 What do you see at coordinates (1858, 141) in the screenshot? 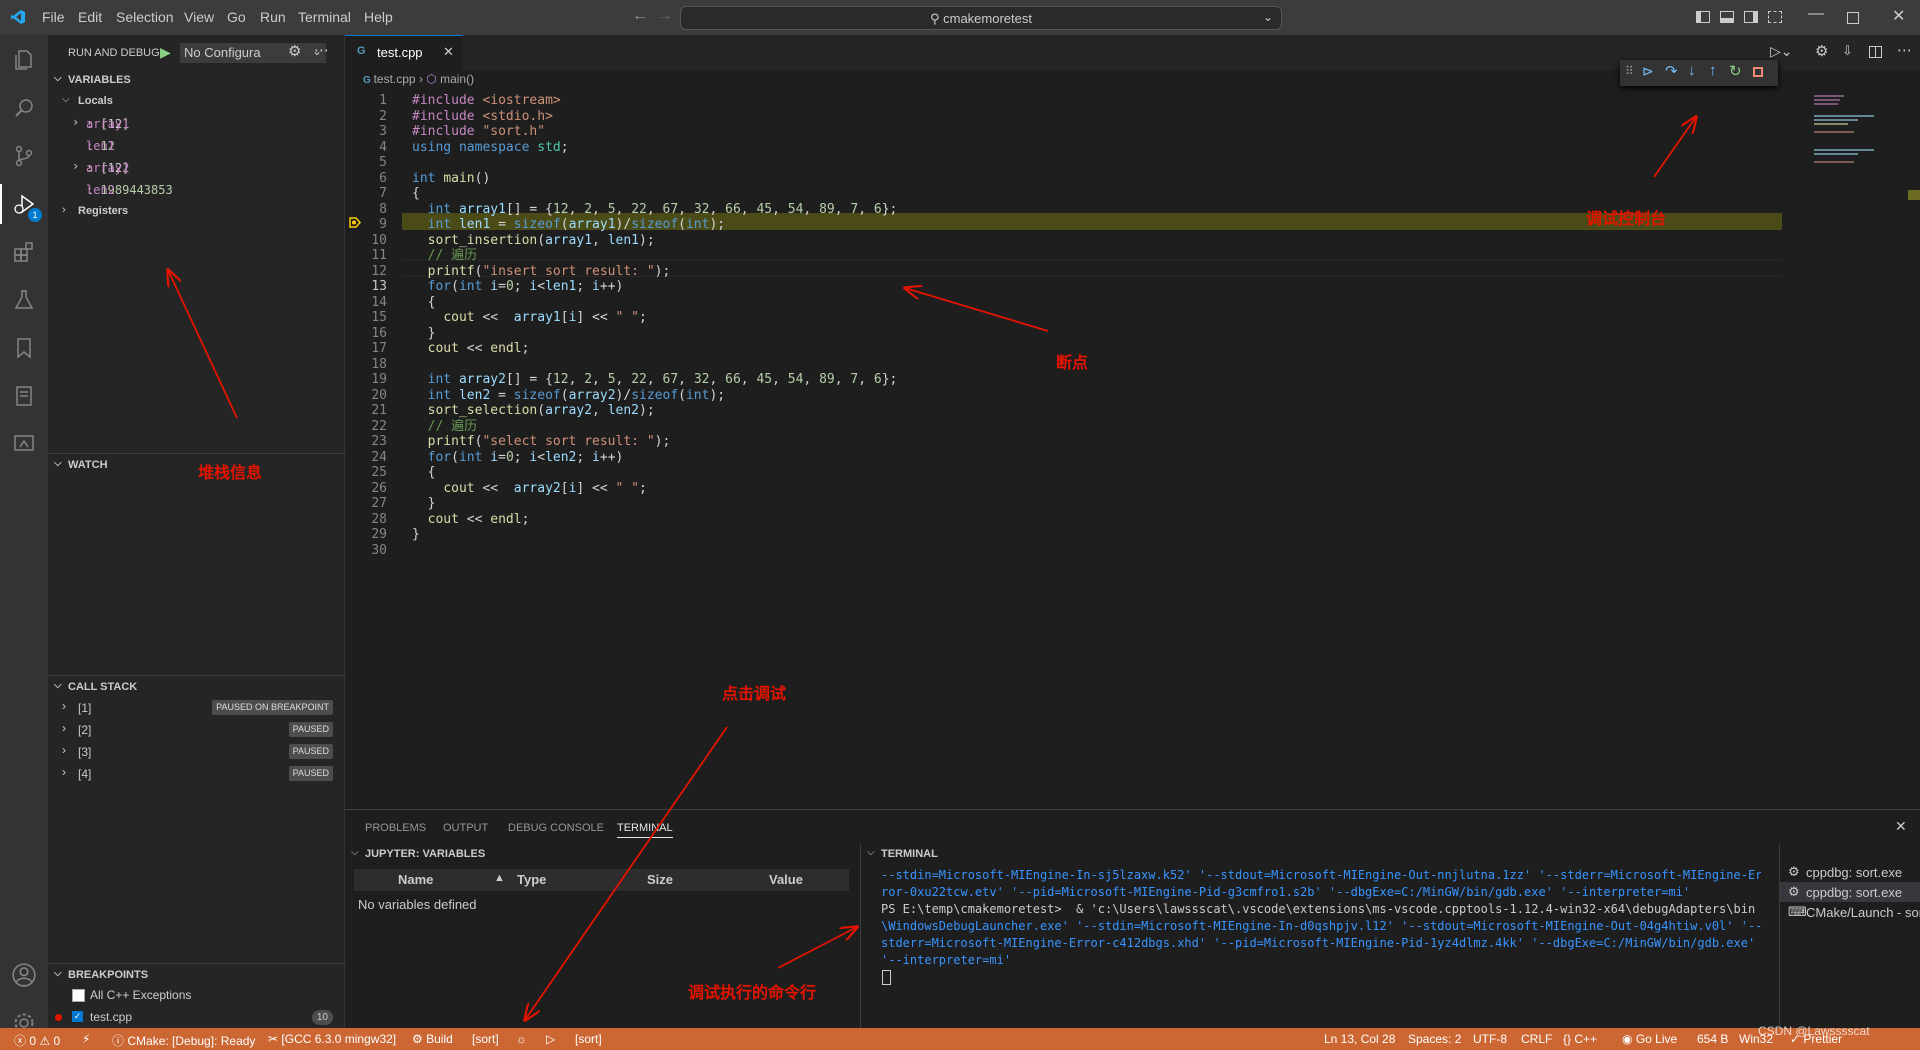
I see `minimap` at bounding box center [1858, 141].